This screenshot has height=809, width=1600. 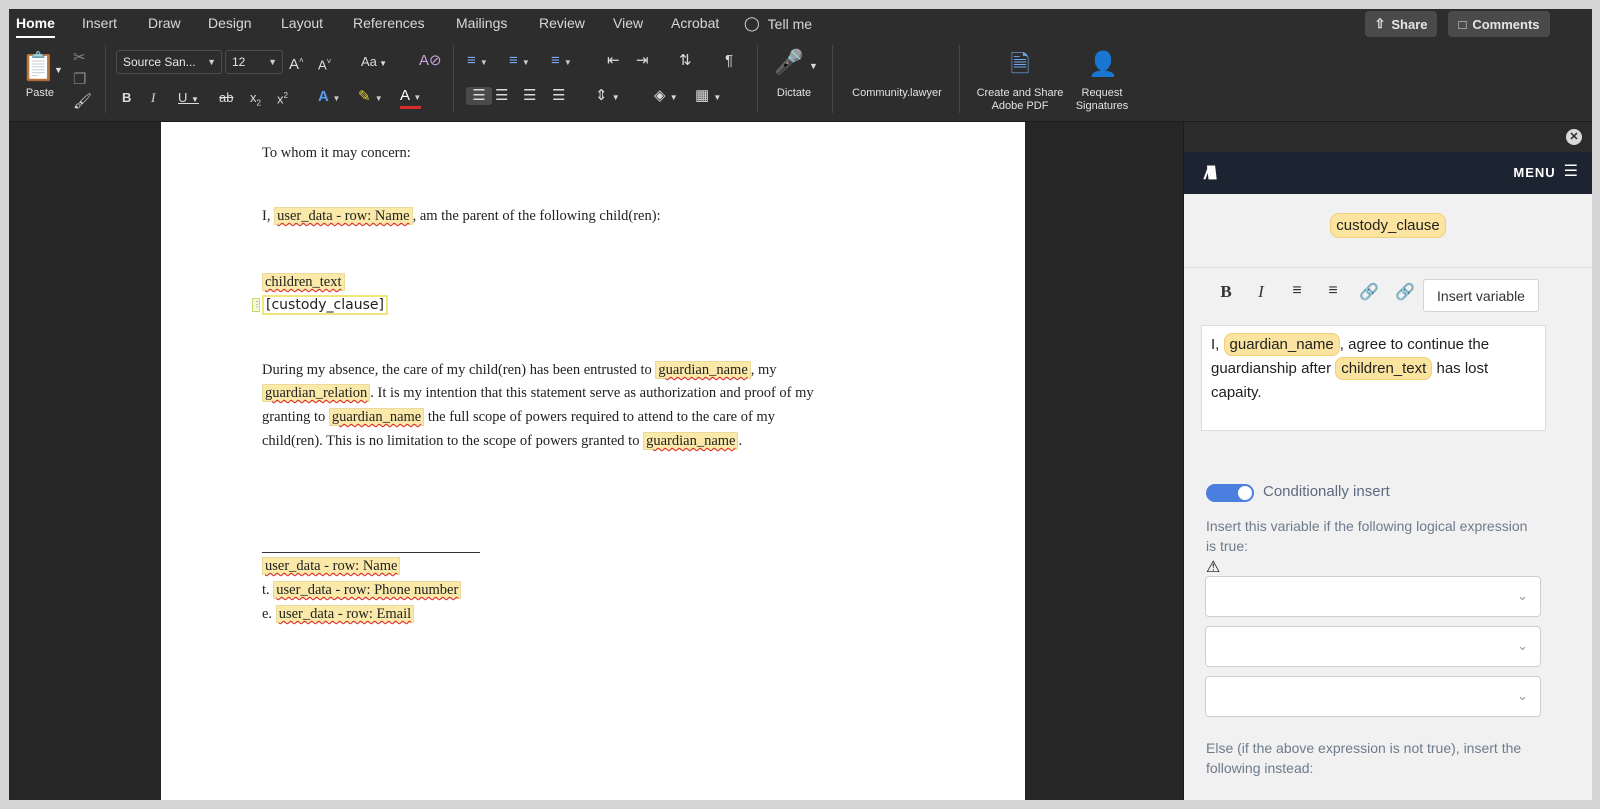 I want to click on request-signature-icon: 👤, so click(x=1103, y=65).